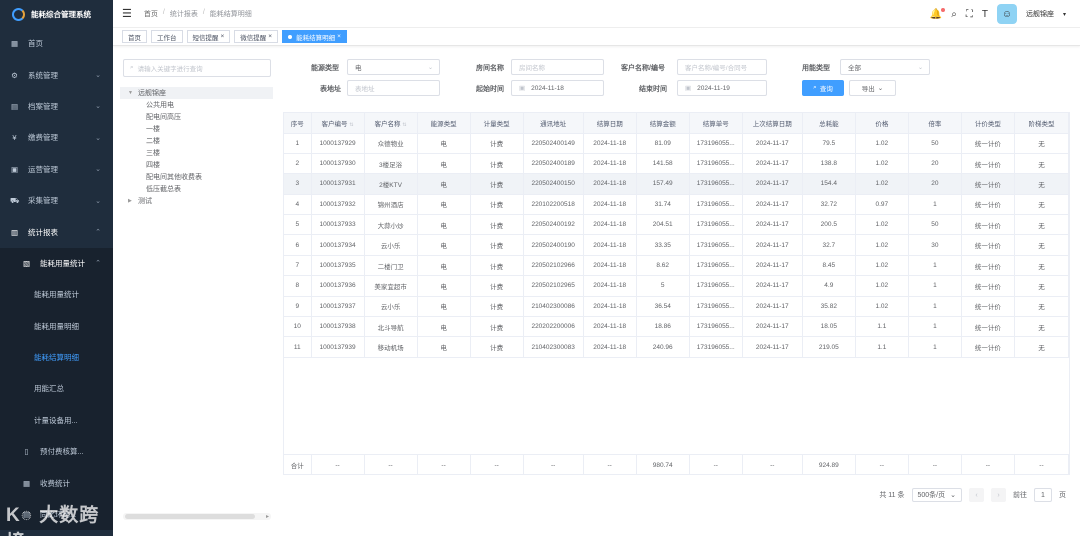 This screenshot has height=536, width=1080. Describe the element at coordinates (133, 201) in the screenshot. I see `caret-right-icon: ▶` at that location.